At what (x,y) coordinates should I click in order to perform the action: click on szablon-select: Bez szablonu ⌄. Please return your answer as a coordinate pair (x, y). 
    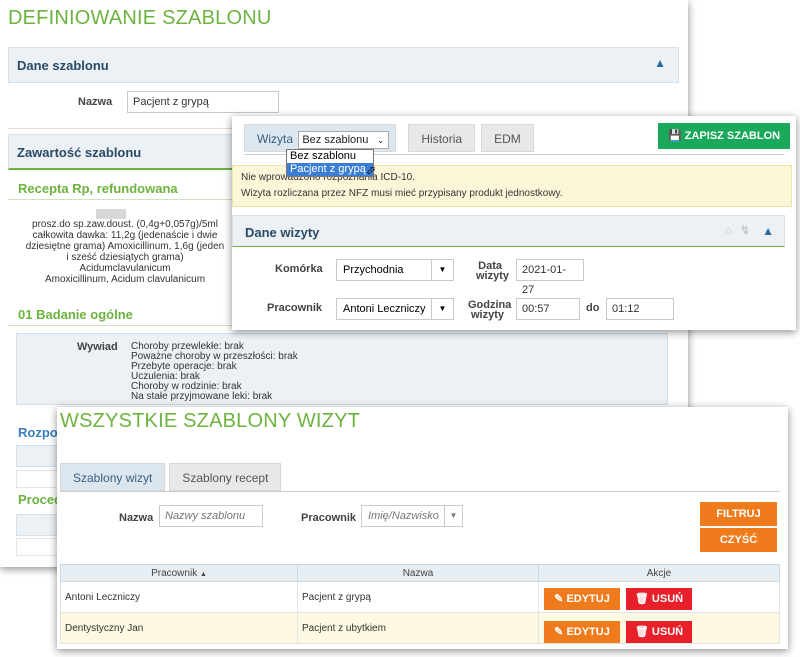
    Looking at the image, I should click on (344, 139).